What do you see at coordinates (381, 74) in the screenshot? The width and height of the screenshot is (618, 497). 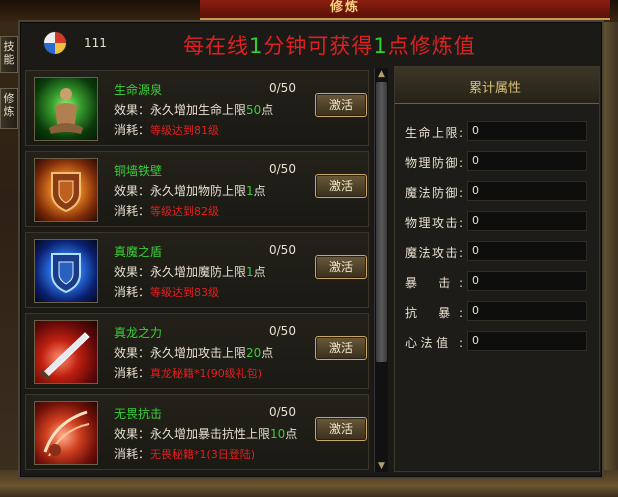 I see `scroll-up-arrow-icon: ▲` at bounding box center [381, 74].